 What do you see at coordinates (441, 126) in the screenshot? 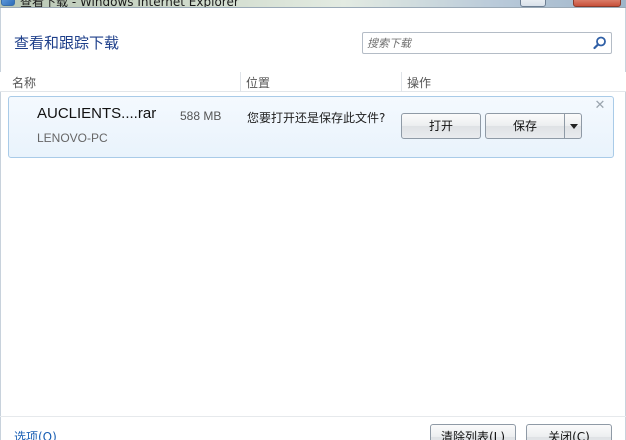
I see `open-button: 打开` at bounding box center [441, 126].